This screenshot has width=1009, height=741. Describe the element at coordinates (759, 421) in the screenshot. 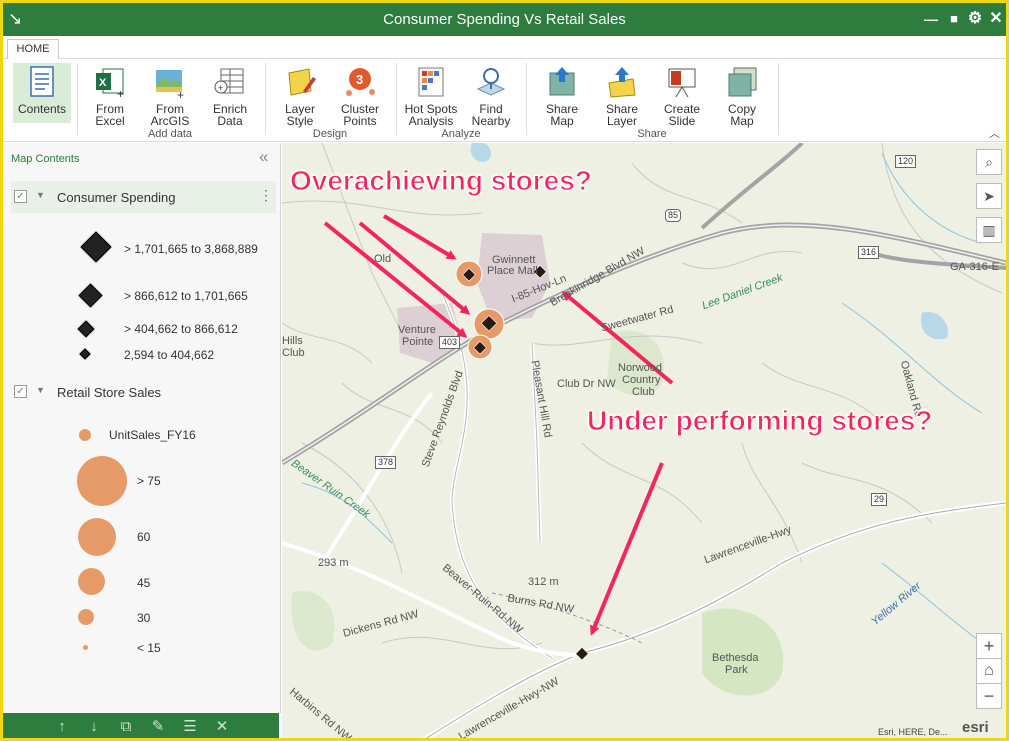

I see `annotation-underperforming: Under performing stores?` at that location.